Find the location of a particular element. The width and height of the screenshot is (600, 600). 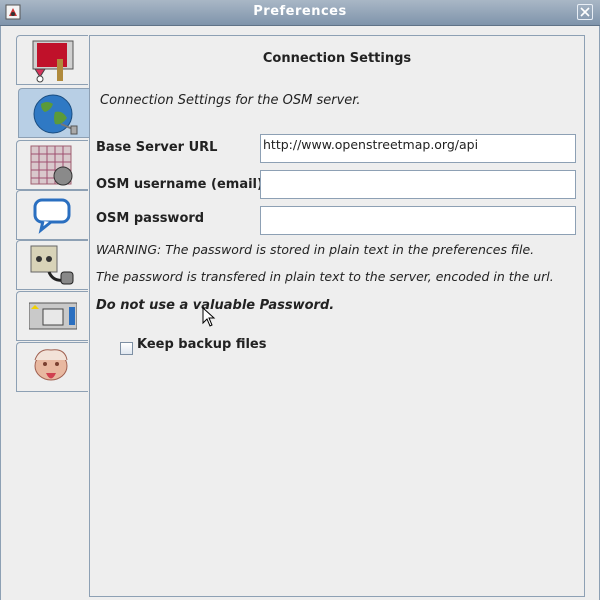

panel-description: Connection Settings for the OSM server. is located at coordinates (230, 100).